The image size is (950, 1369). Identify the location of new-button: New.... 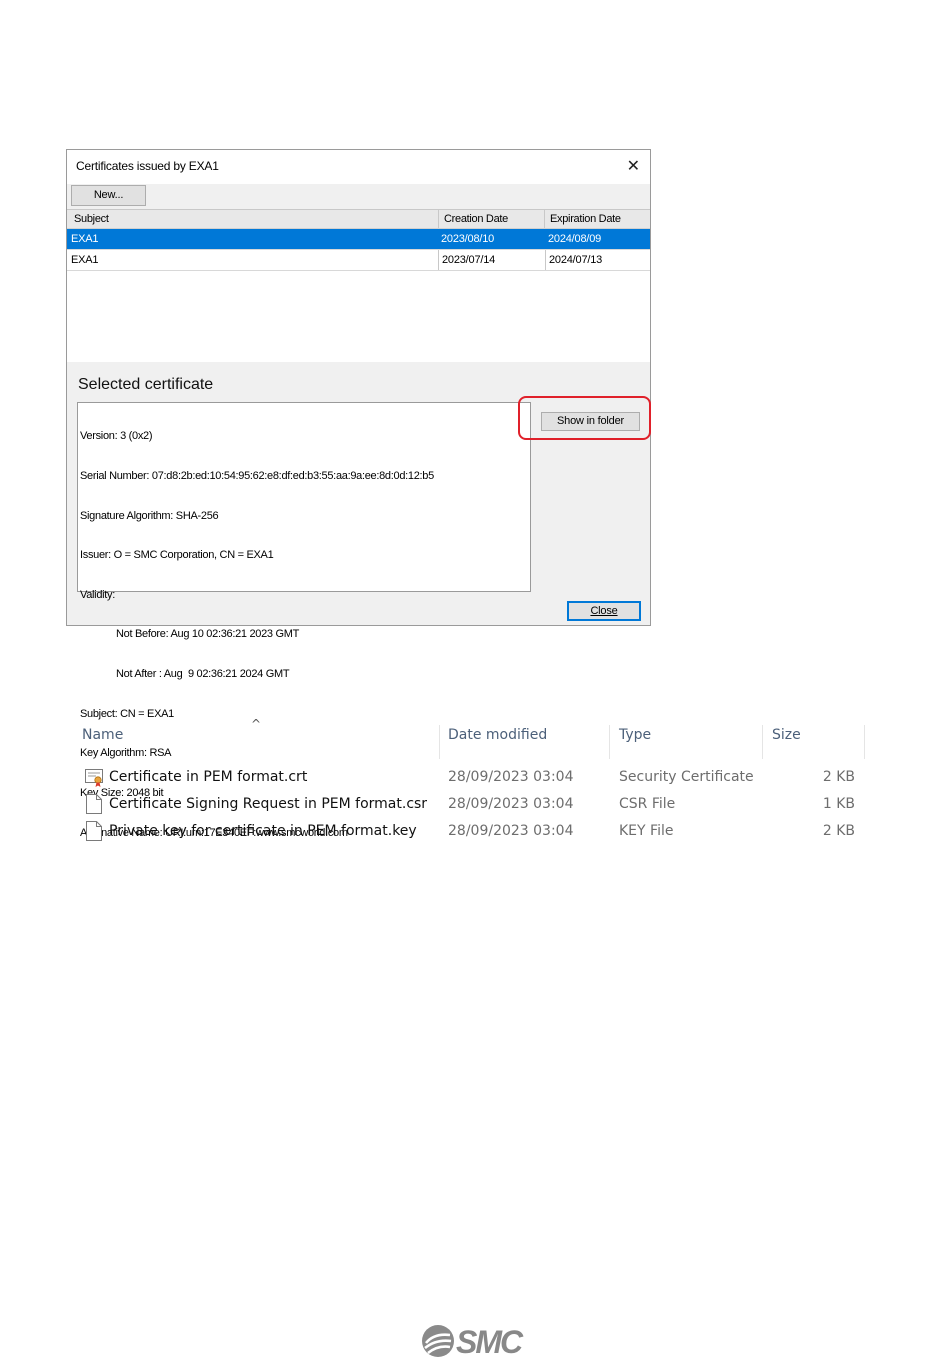
(108, 195).